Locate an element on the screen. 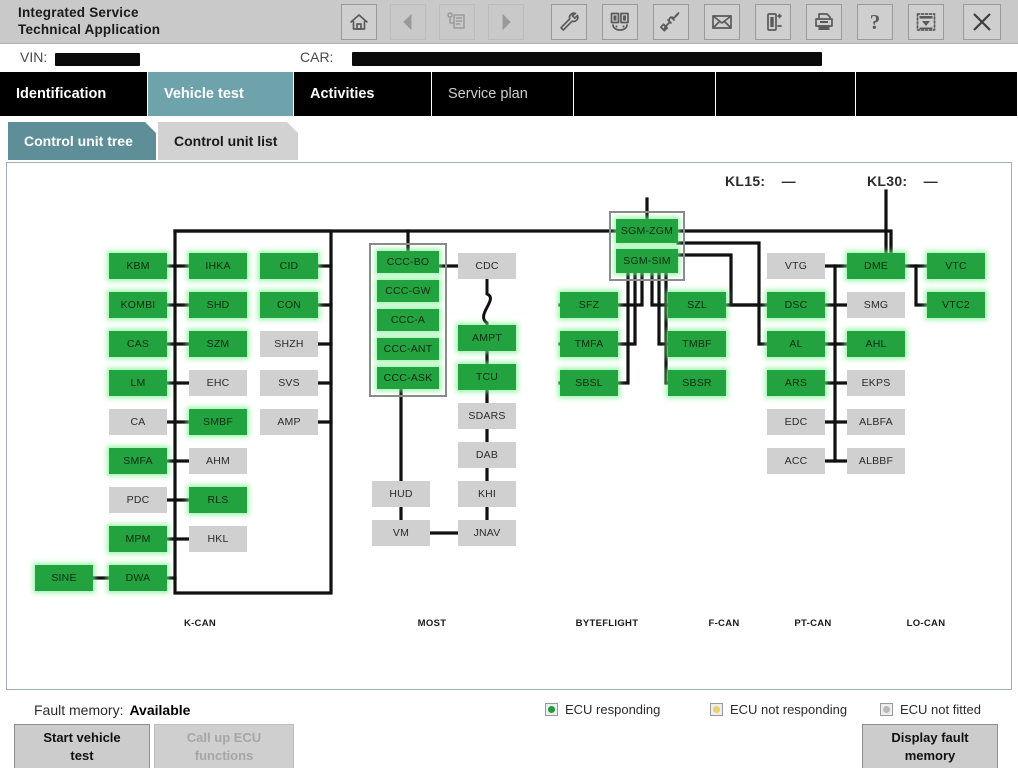 The height and width of the screenshot is (768, 1018). ecu-node-szm: SZM is located at coordinates (218, 344).